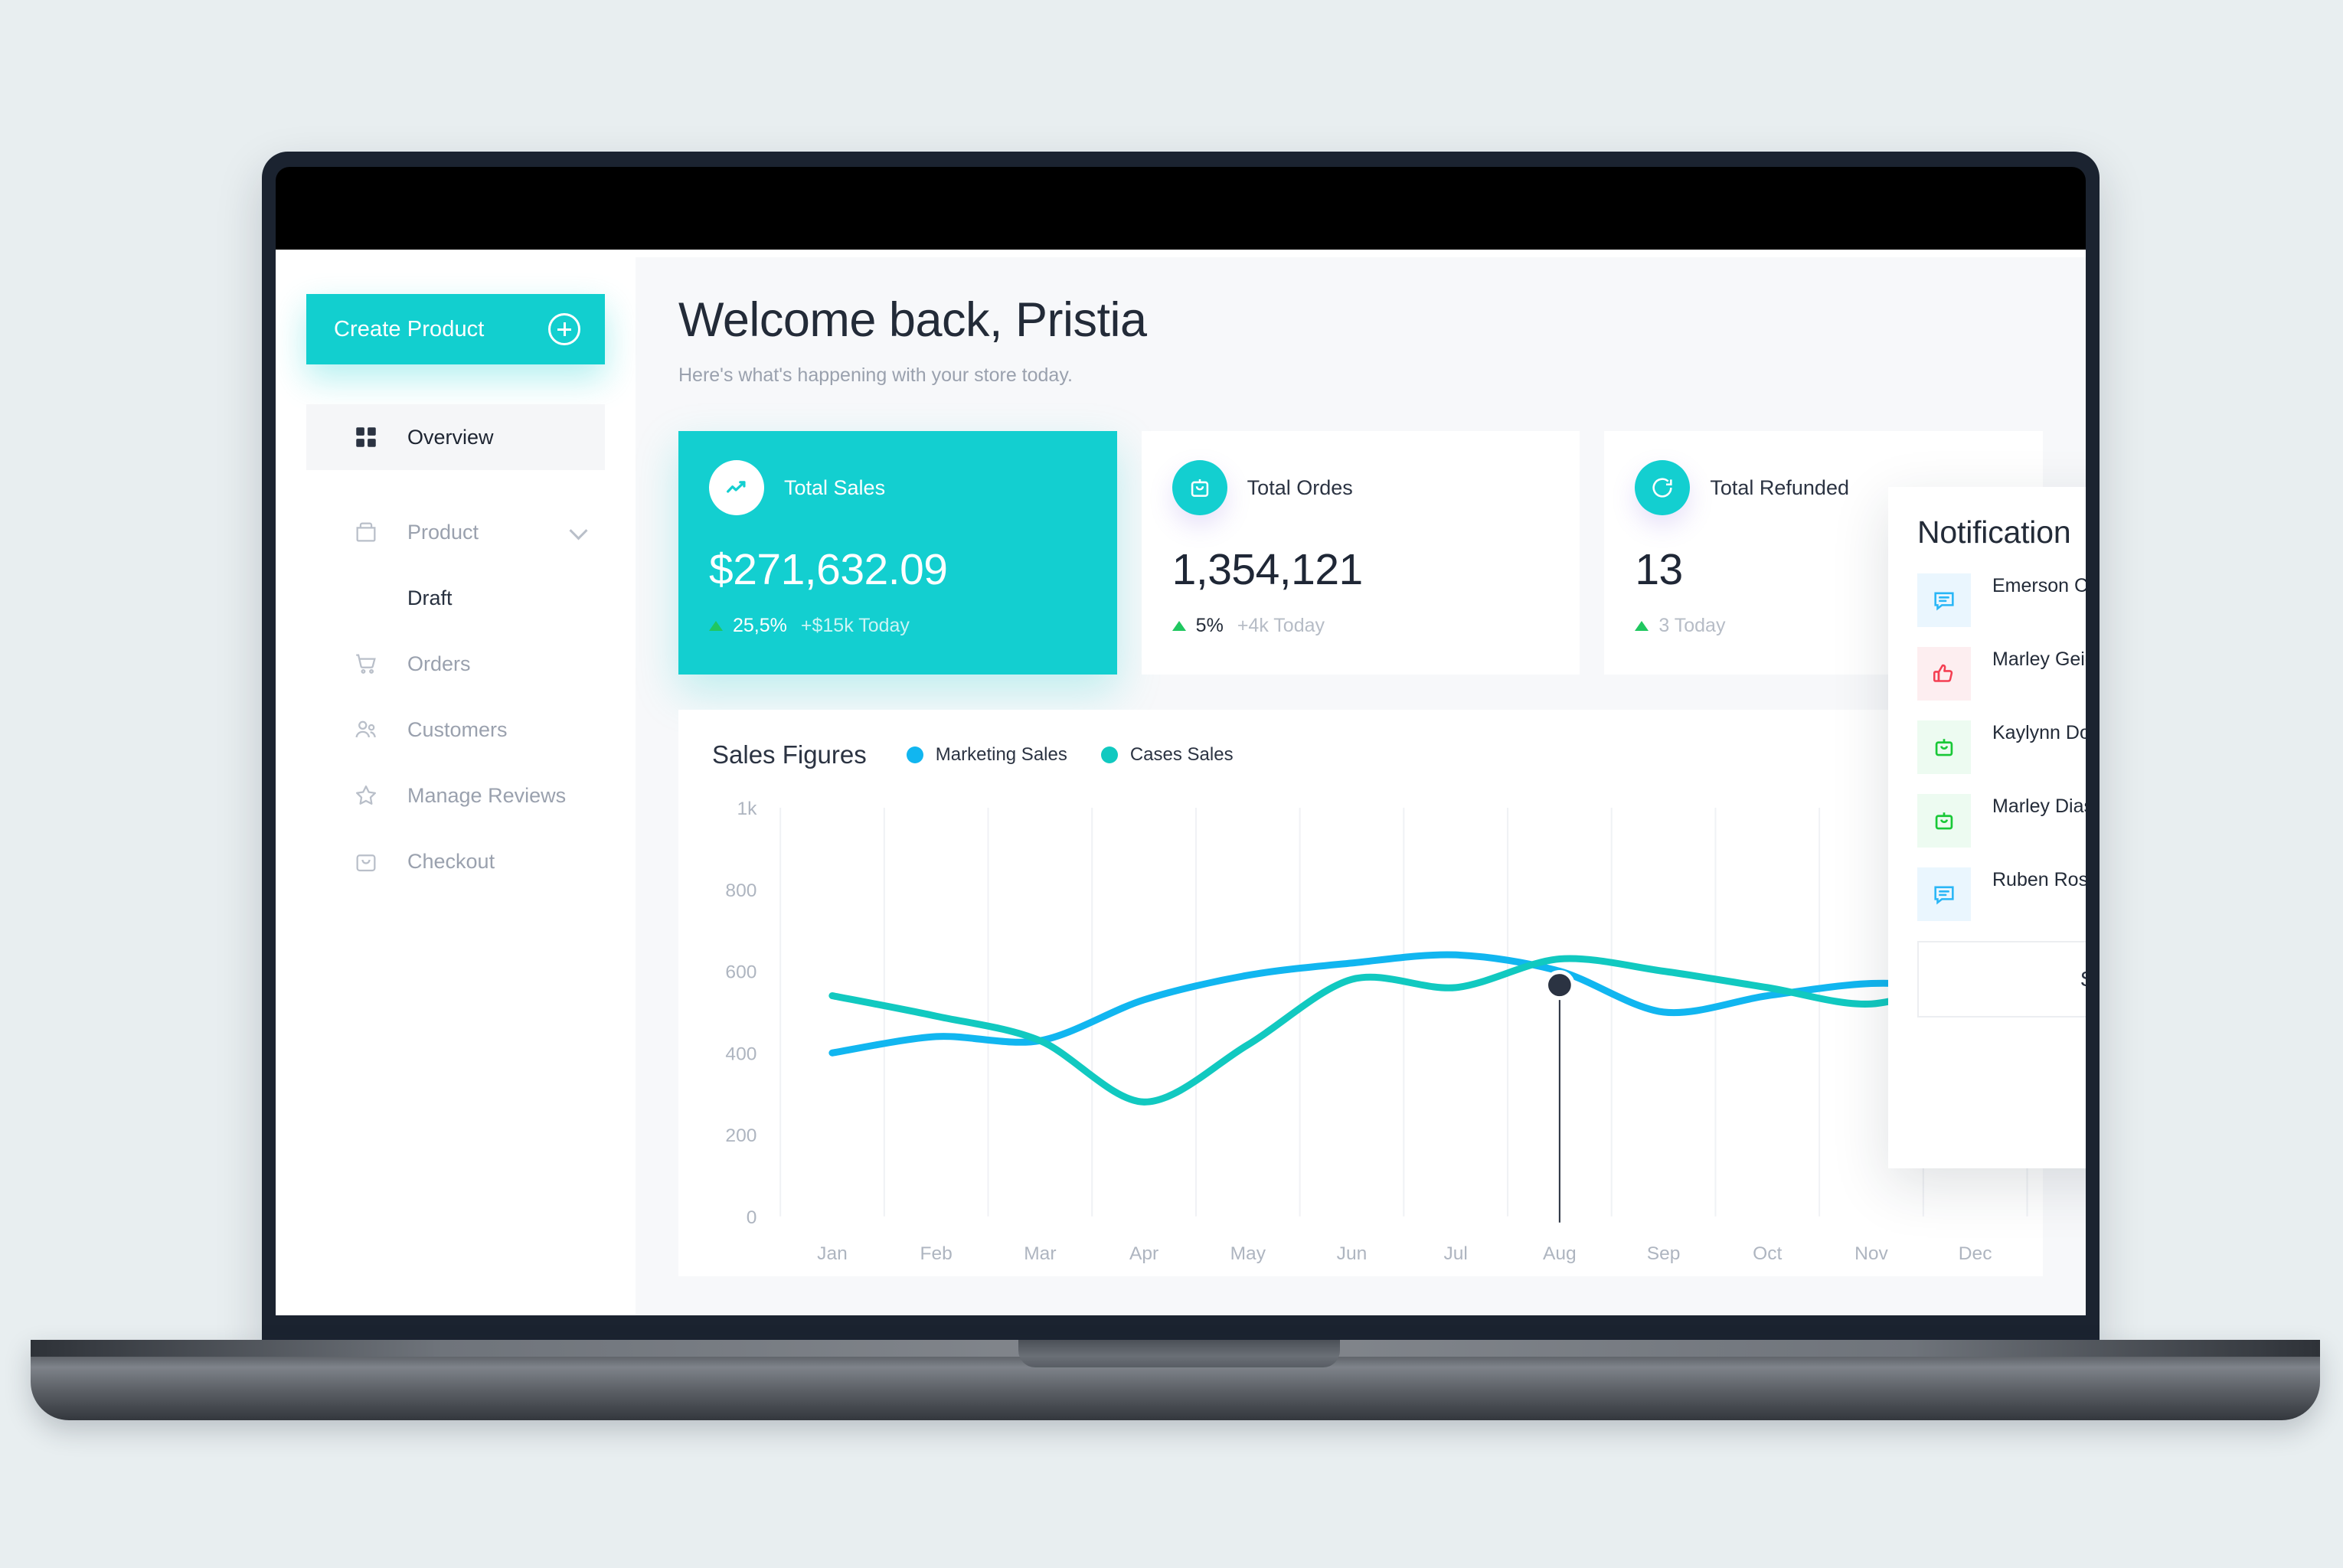  What do you see at coordinates (1994, 532) in the screenshot?
I see `notification-title: Notification` at bounding box center [1994, 532].